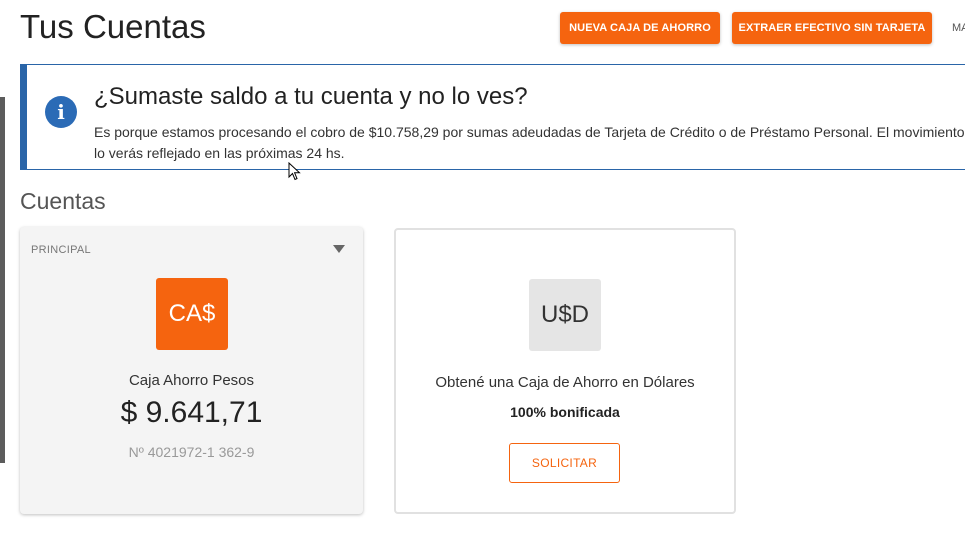 This screenshot has height=542, width=965. Describe the element at coordinates (191, 380) in the screenshot. I see `account-name: Caja Ahorro Pesos` at that location.